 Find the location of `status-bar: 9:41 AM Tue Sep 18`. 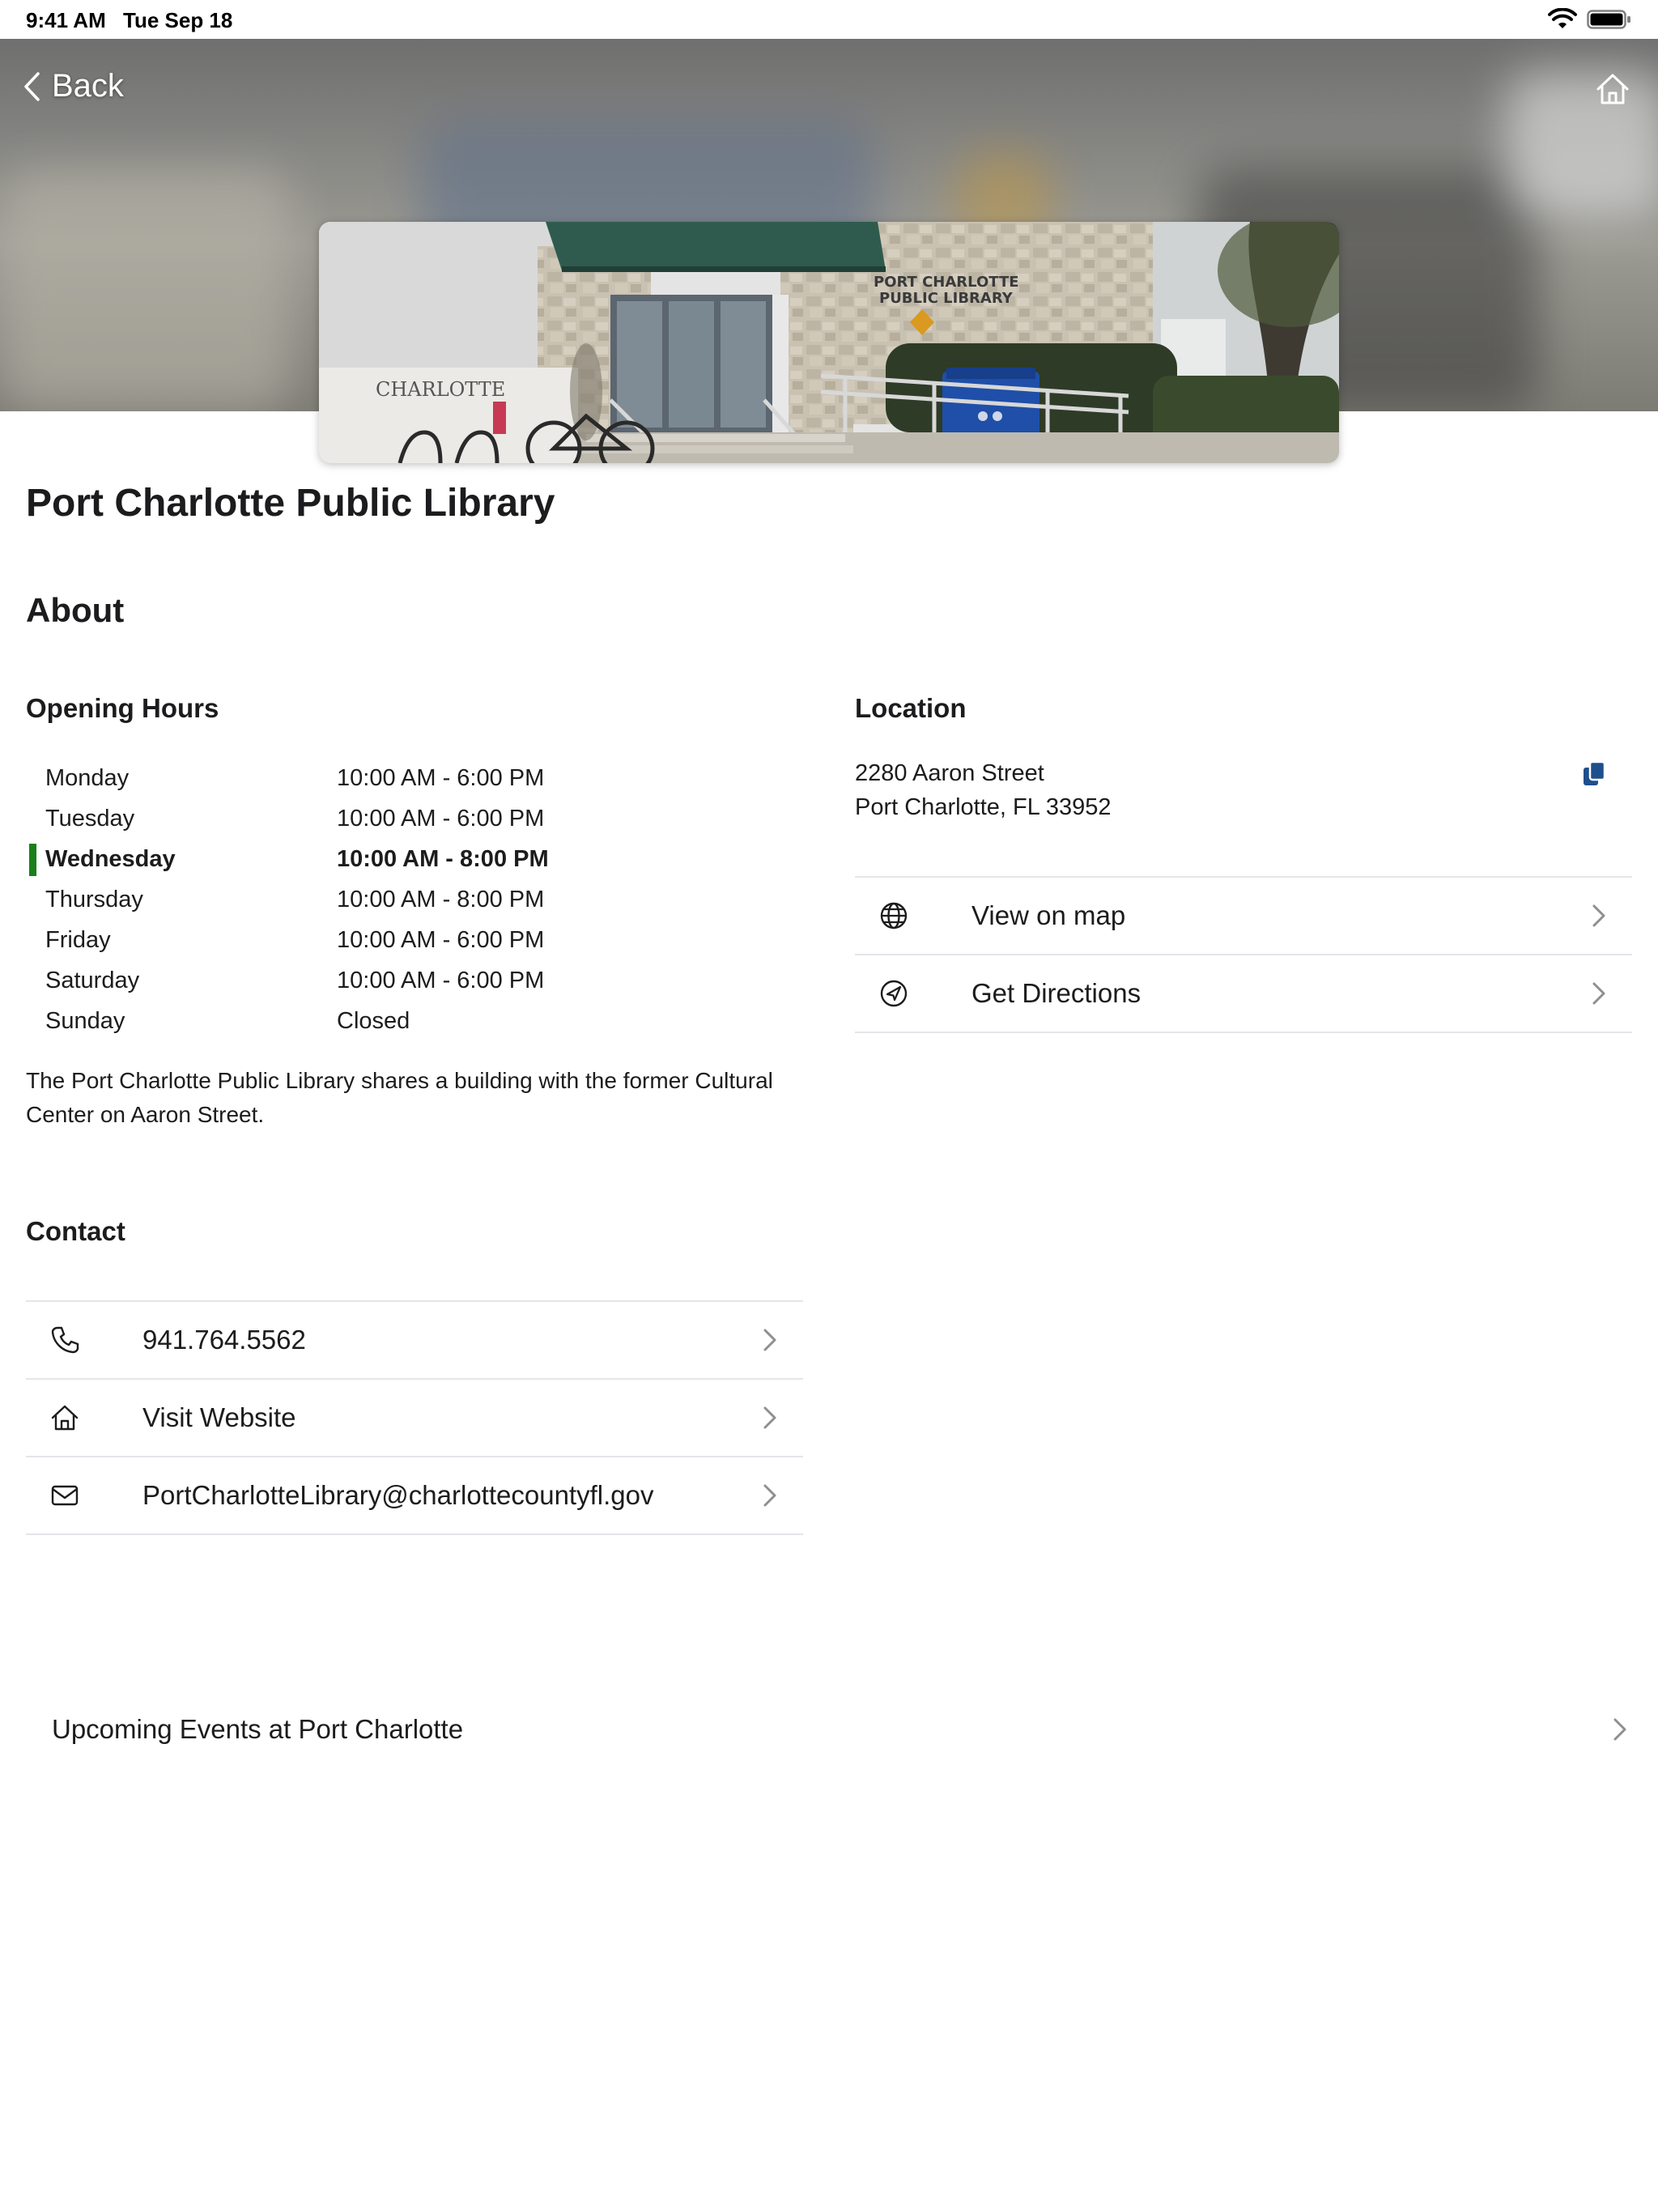

status-bar: 9:41 AM Tue Sep 18 is located at coordinates (829, 19).